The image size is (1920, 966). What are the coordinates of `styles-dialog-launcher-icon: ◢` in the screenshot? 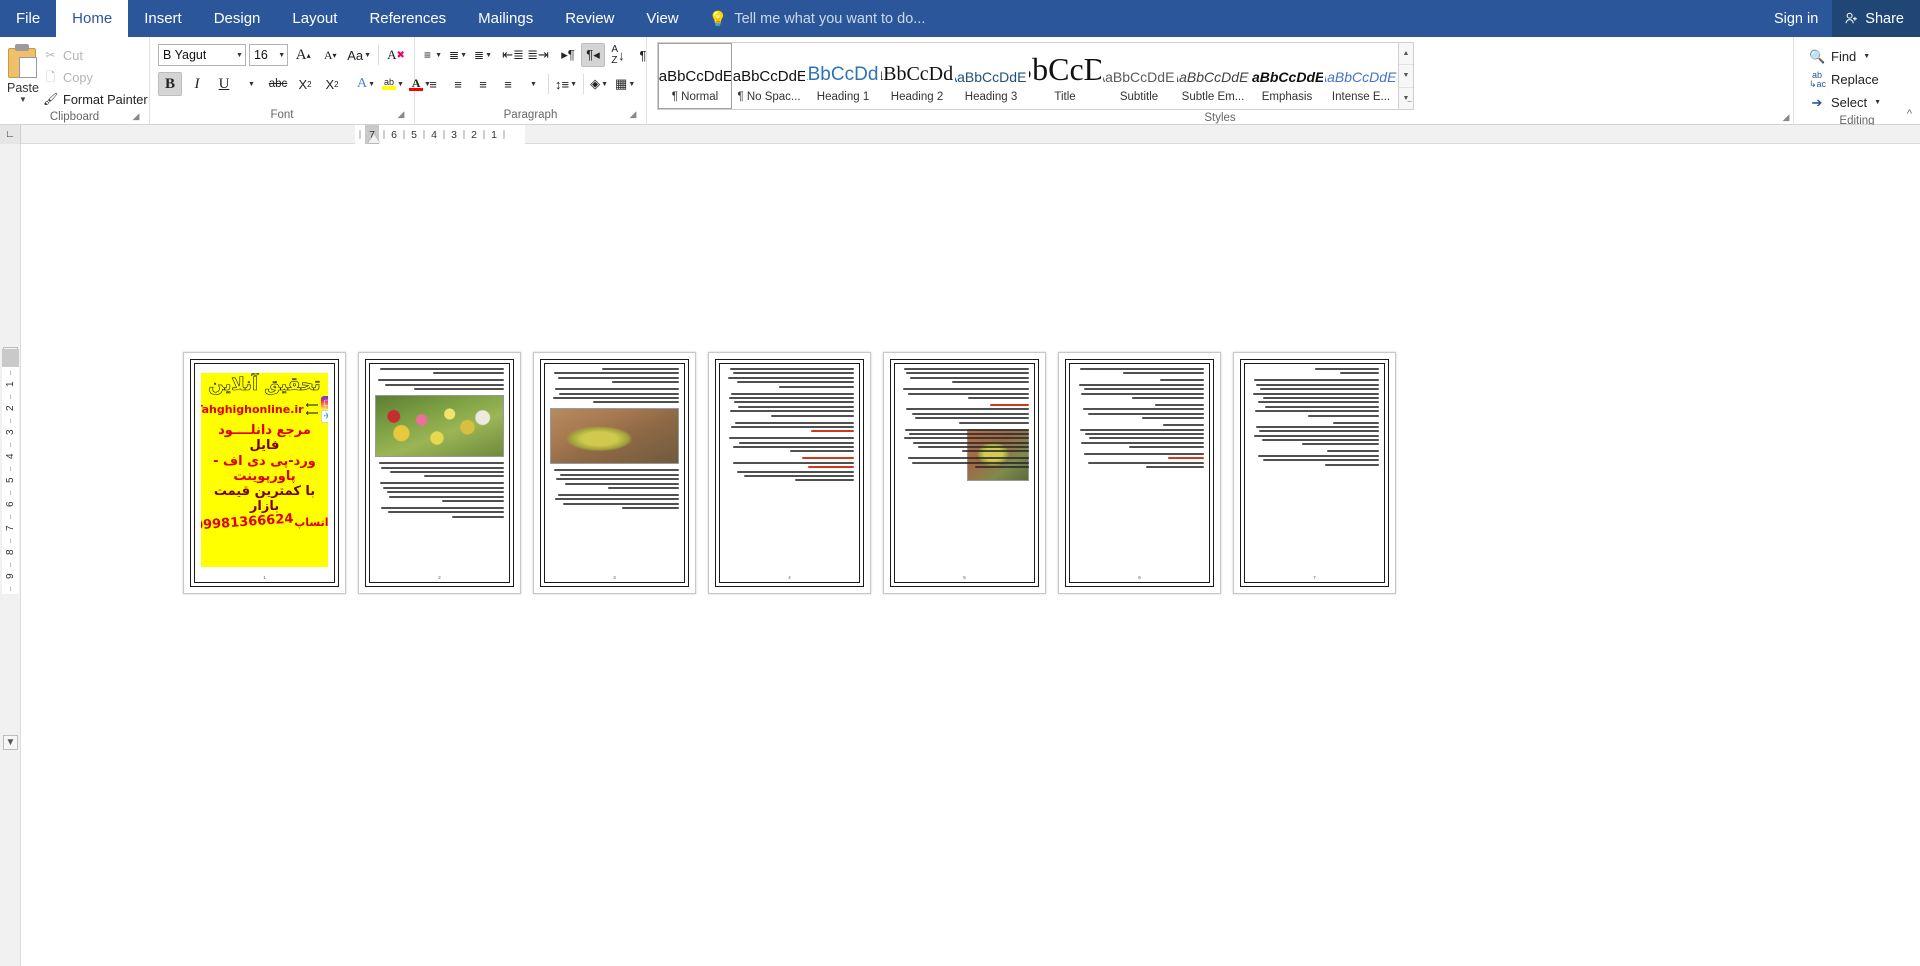 It's located at (1786, 117).